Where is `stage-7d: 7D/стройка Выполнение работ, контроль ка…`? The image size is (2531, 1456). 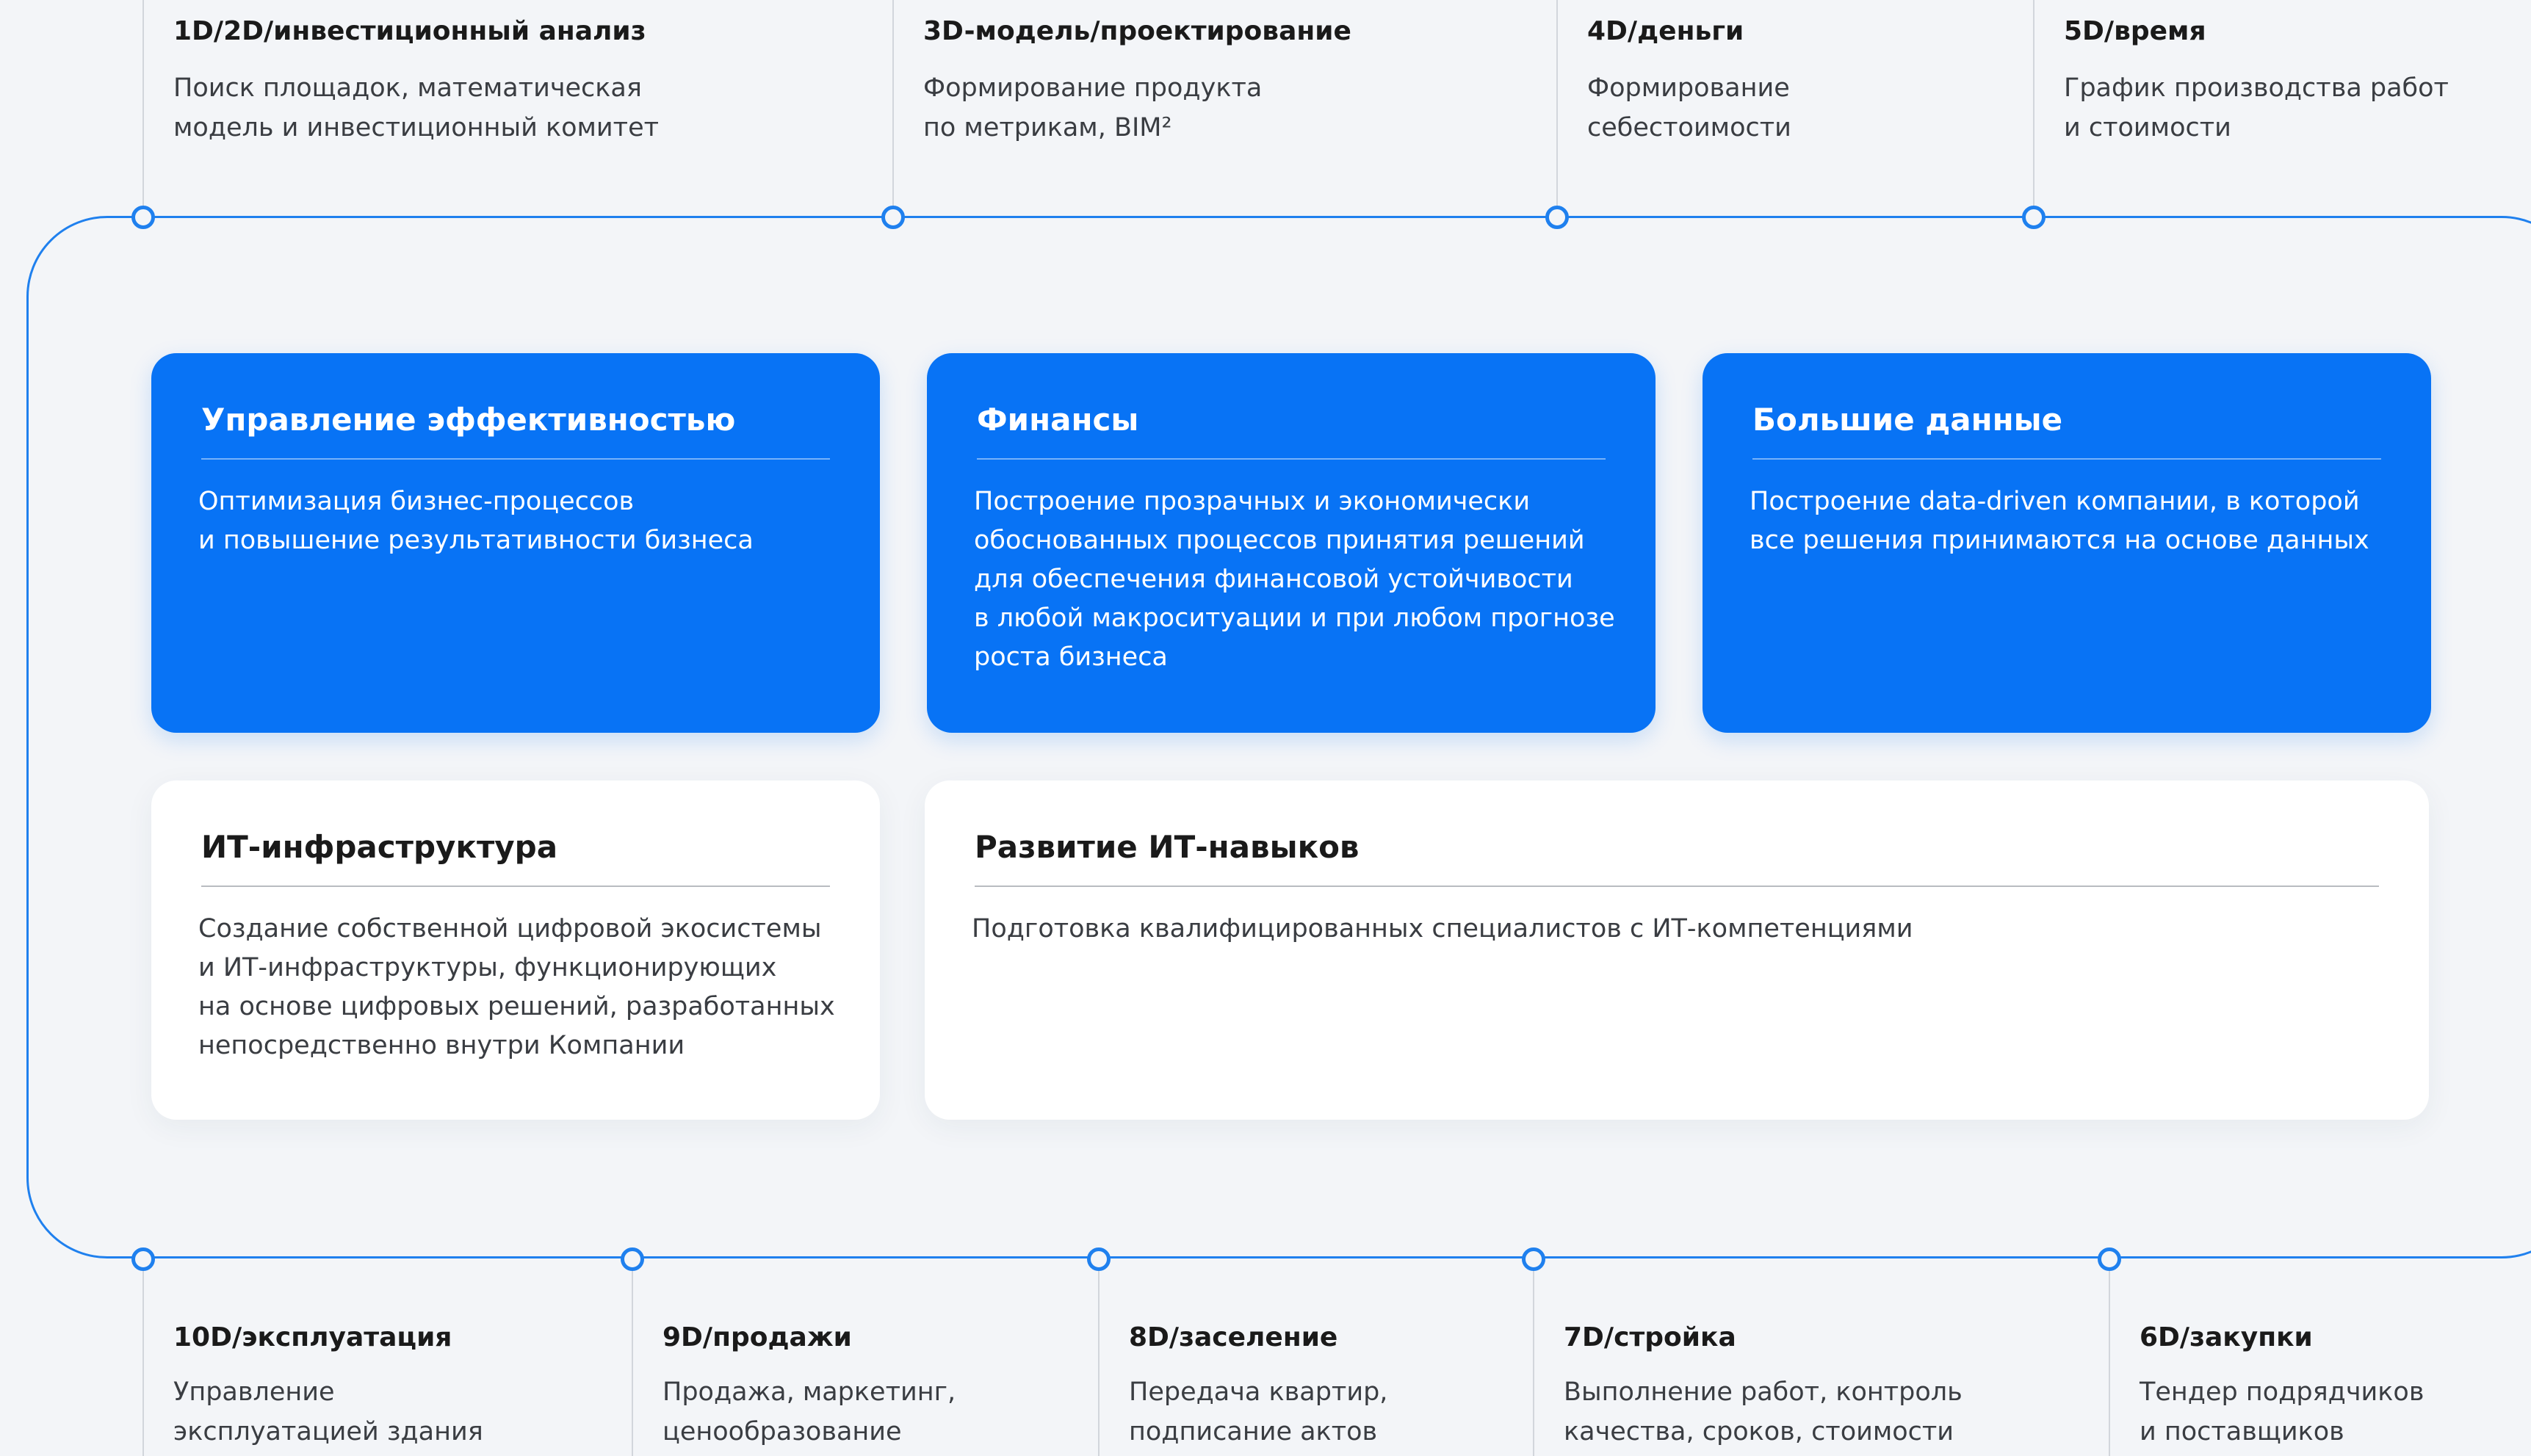 stage-7d: 7D/стройка Выполнение работ, контроль ка… is located at coordinates (1748, 1357).